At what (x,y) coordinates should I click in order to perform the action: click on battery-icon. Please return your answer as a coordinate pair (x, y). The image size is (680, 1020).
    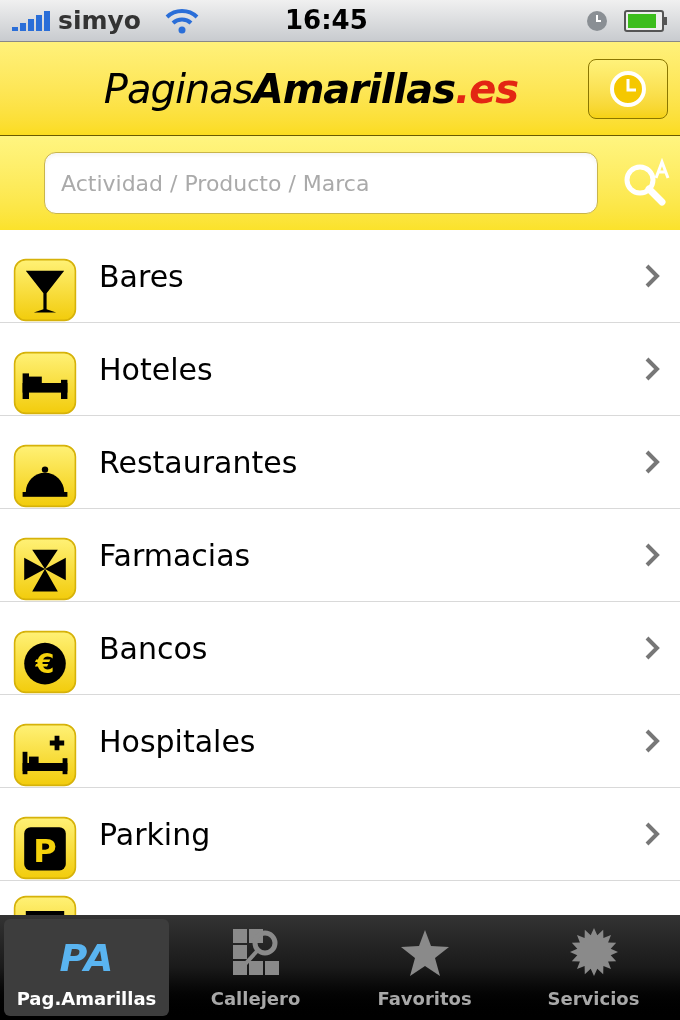
    Looking at the image, I should click on (646, 20).